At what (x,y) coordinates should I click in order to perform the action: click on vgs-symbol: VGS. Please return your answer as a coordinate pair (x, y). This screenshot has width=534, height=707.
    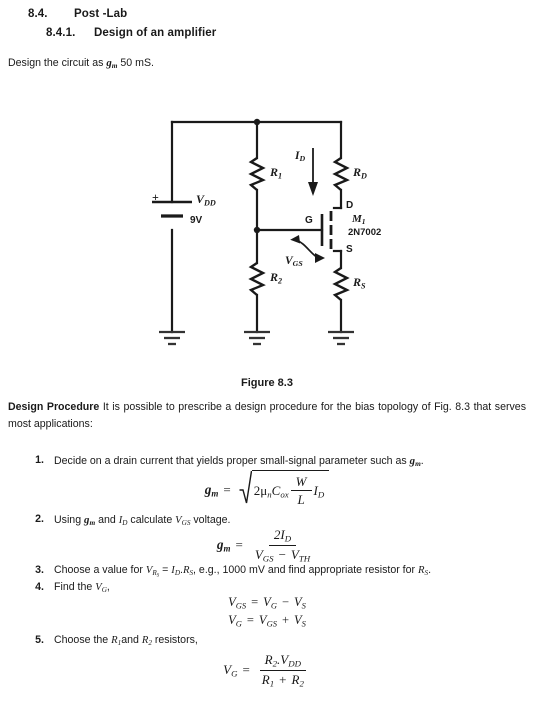
    Looking at the image, I should click on (183, 521).